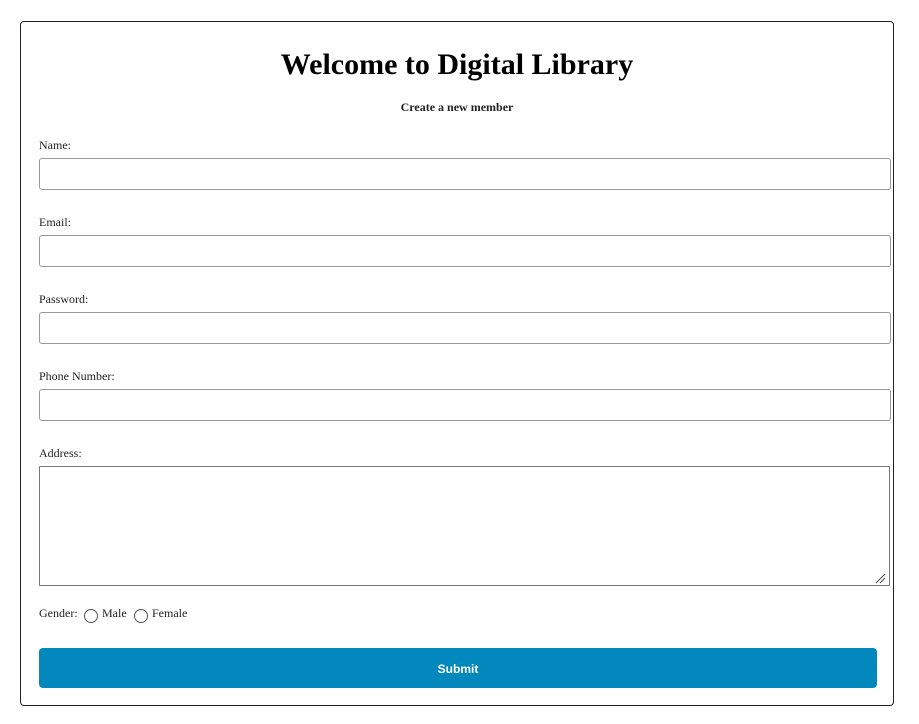 Image resolution: width=919 pixels, height=724 pixels. Describe the element at coordinates (91, 616) in the screenshot. I see `male-radio` at that location.